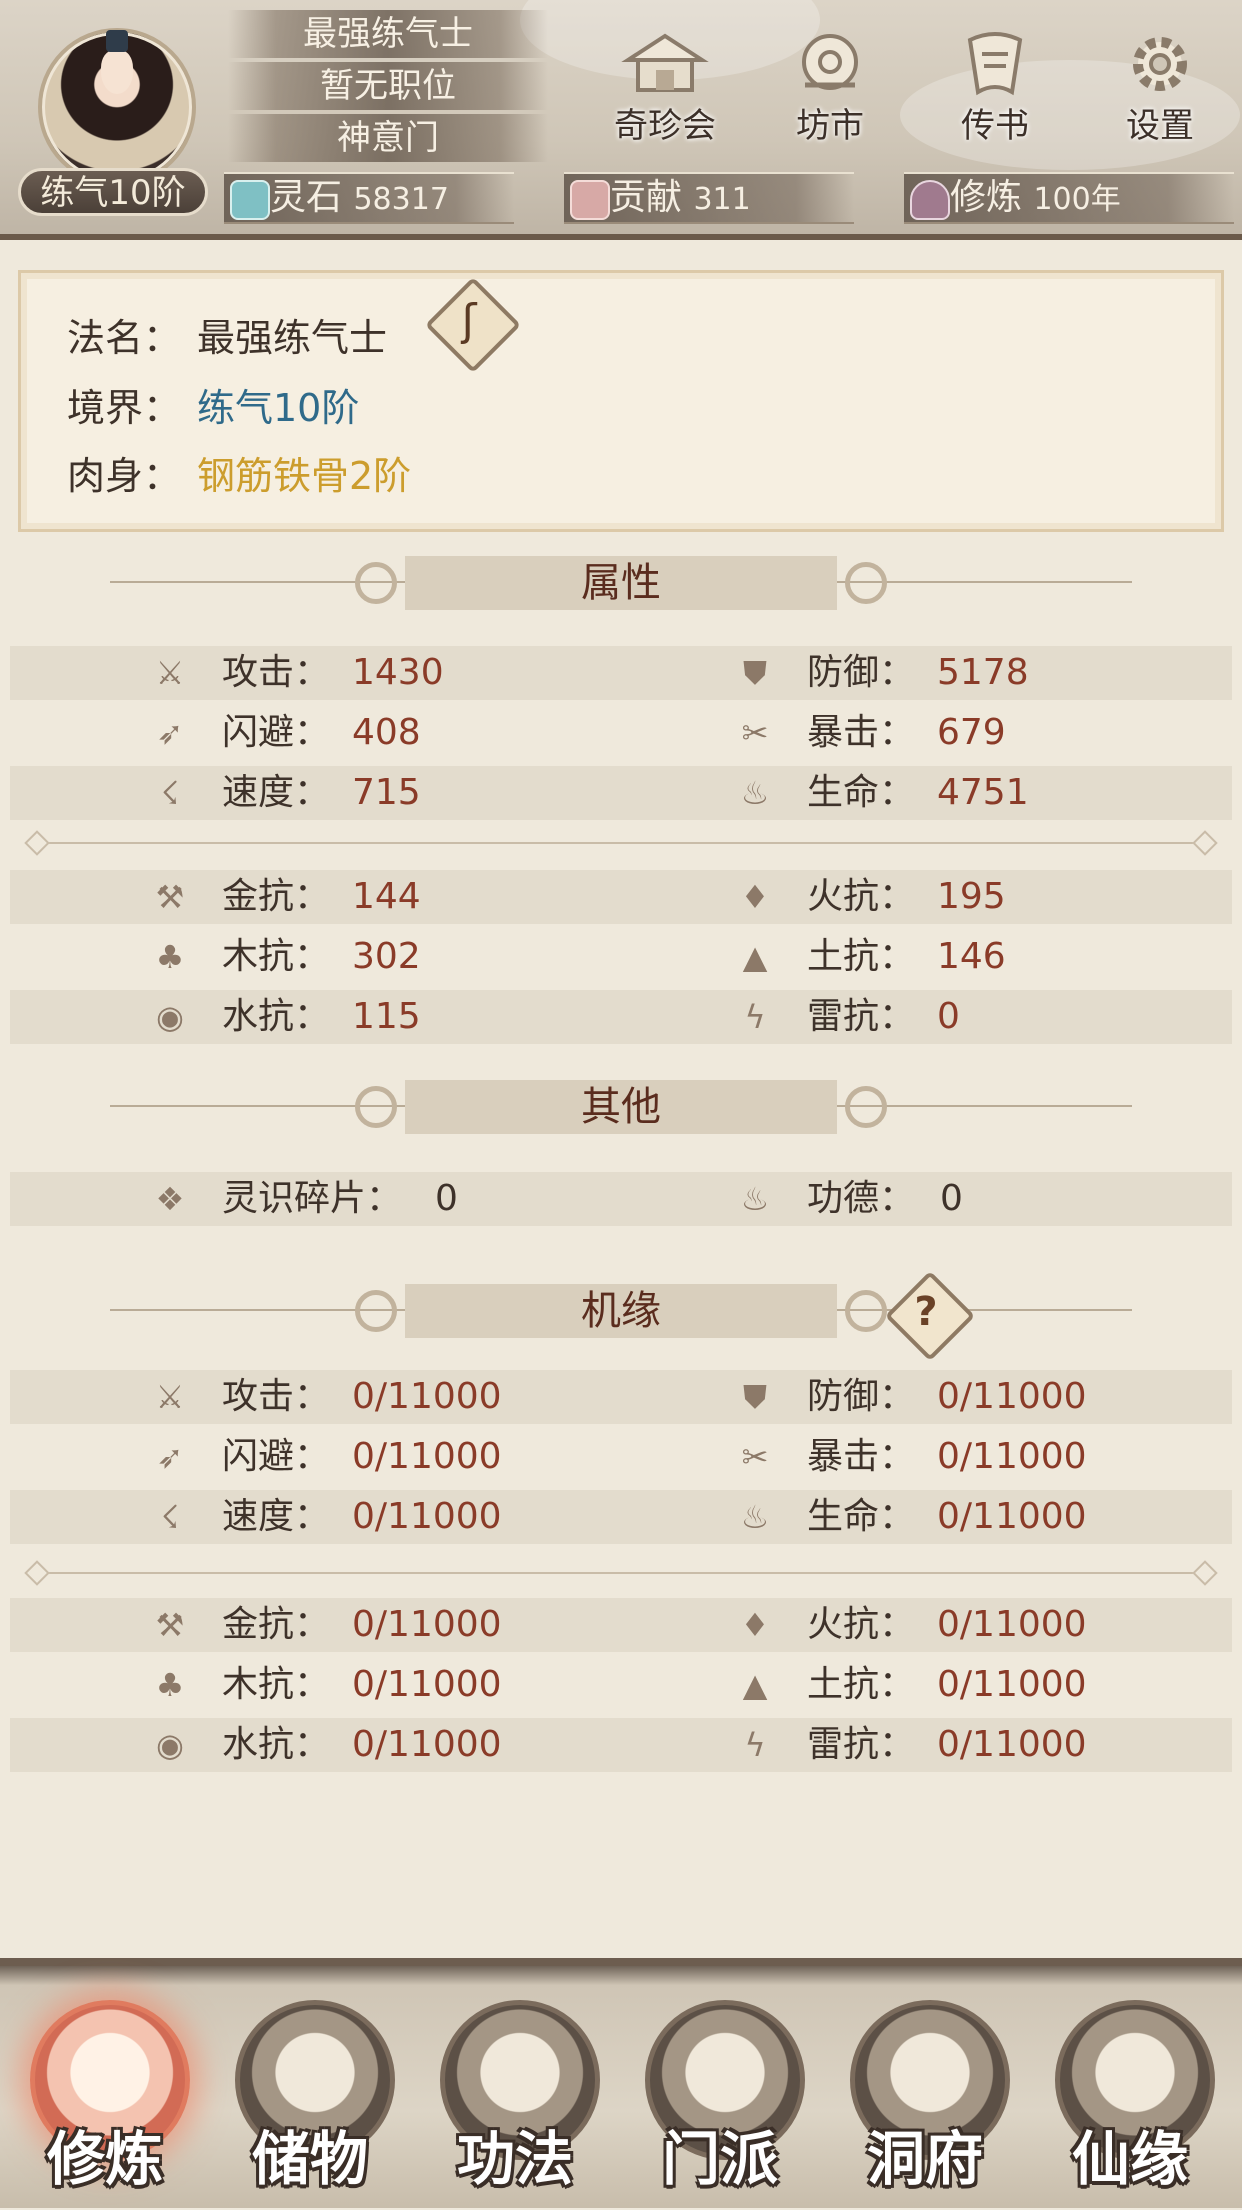 The height and width of the screenshot is (2210, 1242). I want to click on market-label: 坊市, so click(830, 126).